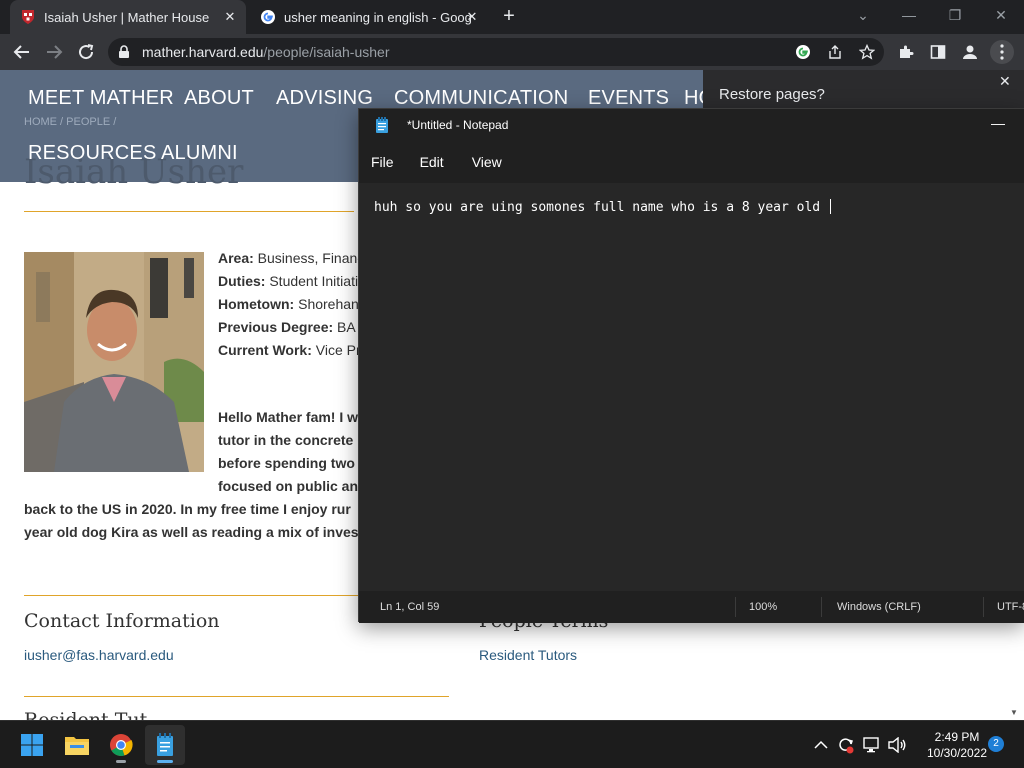 The width and height of the screenshot is (1024, 768). Describe the element at coordinates (867, 52) in the screenshot. I see `bookmark-star-icon` at that location.